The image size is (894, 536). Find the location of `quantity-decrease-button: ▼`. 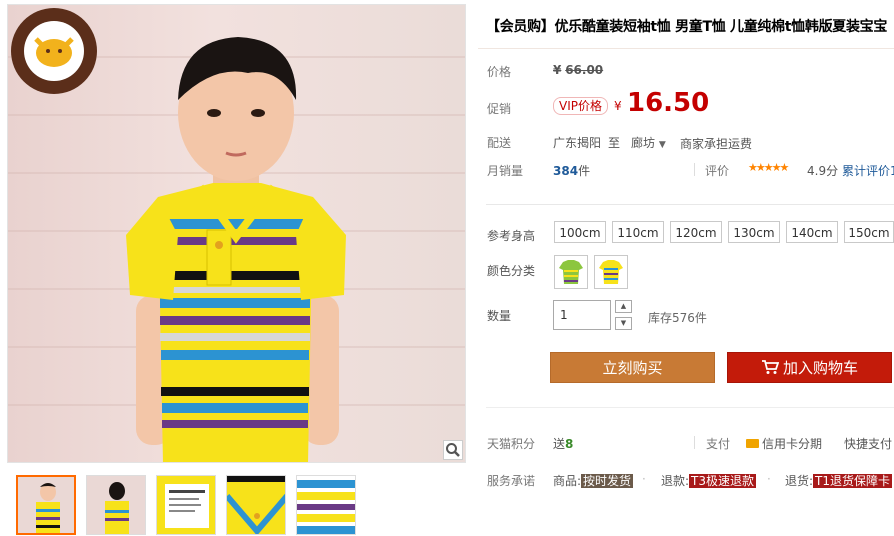

quantity-decrease-button: ▼ is located at coordinates (623, 323).